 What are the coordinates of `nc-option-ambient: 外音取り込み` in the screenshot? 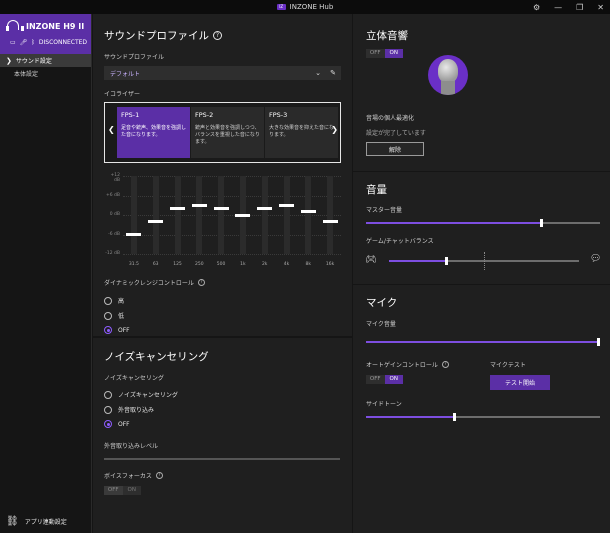 It's located at (129, 409).